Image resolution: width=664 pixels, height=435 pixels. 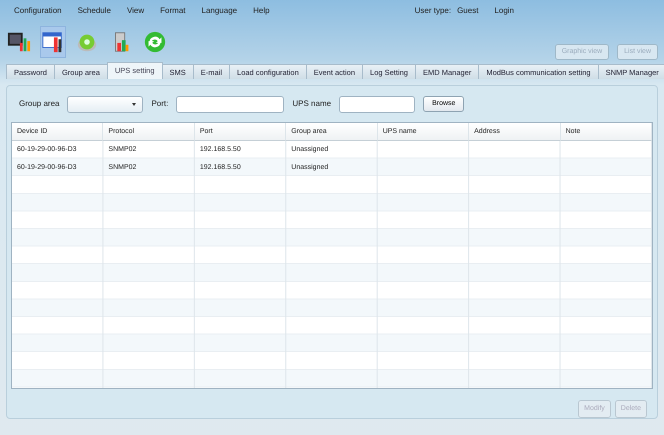 I want to click on menu-item: Configuration, so click(x=38, y=11).